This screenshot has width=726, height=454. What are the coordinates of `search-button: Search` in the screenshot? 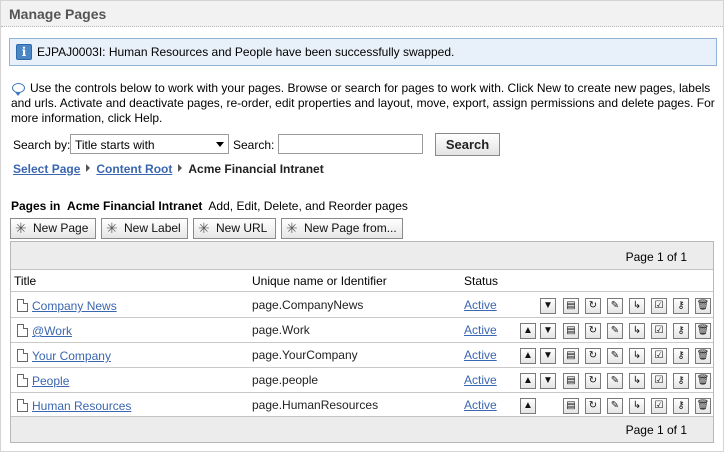 It's located at (467, 144).